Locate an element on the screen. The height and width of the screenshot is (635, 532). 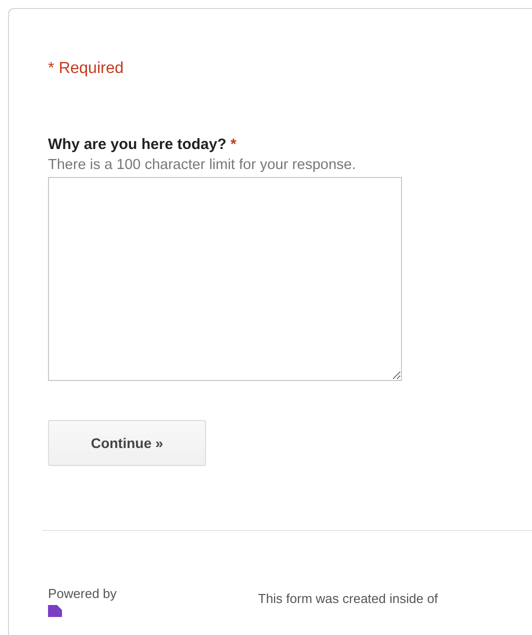
footer-note: This form was created inside of is located at coordinates (348, 599).